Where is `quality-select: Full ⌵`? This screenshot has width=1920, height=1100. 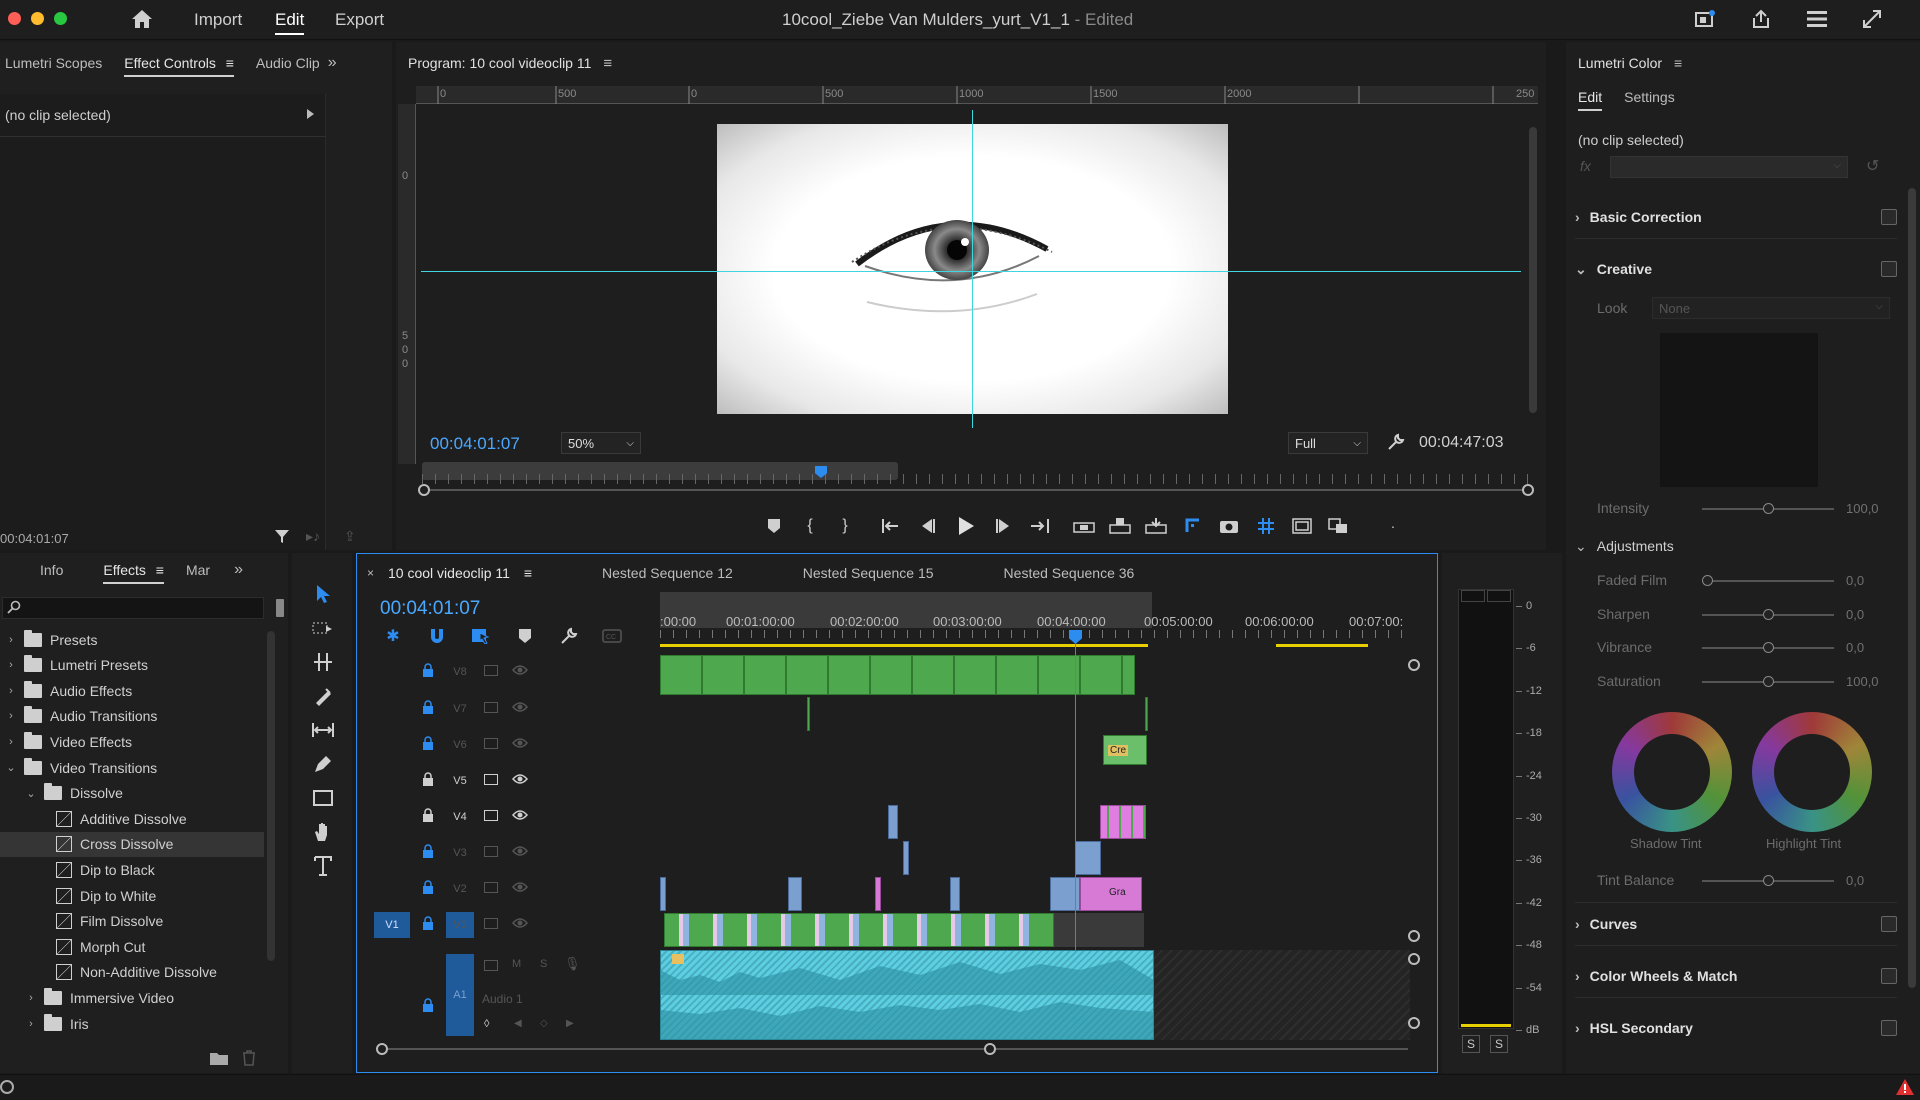 quality-select: Full ⌵ is located at coordinates (1328, 443).